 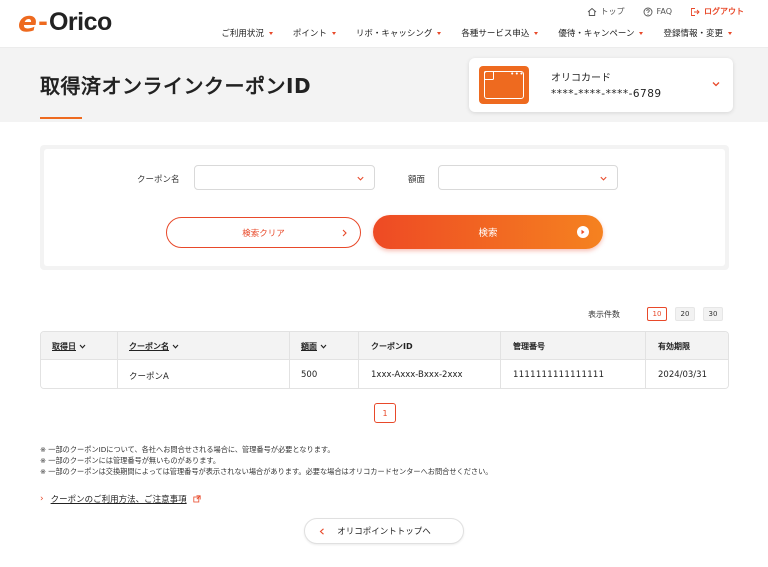 What do you see at coordinates (197, 499) in the screenshot?
I see `external-link-icon` at bounding box center [197, 499].